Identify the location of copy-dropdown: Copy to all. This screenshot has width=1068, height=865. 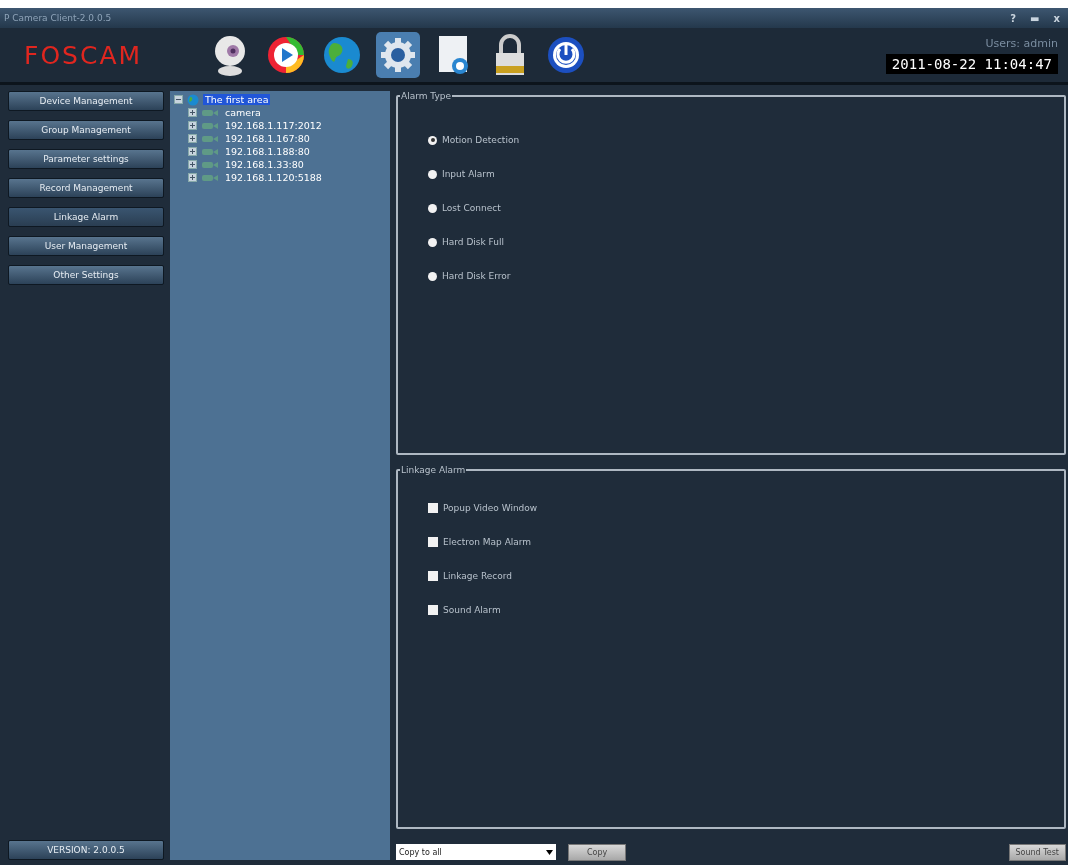
(476, 852).